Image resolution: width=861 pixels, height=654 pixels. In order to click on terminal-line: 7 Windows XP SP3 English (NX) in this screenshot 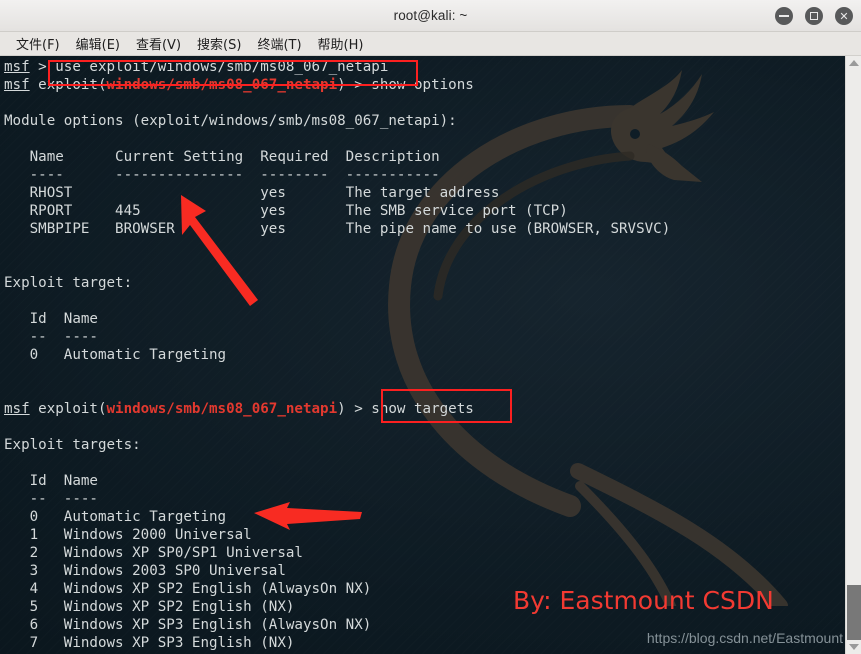, I will do `click(149, 643)`.